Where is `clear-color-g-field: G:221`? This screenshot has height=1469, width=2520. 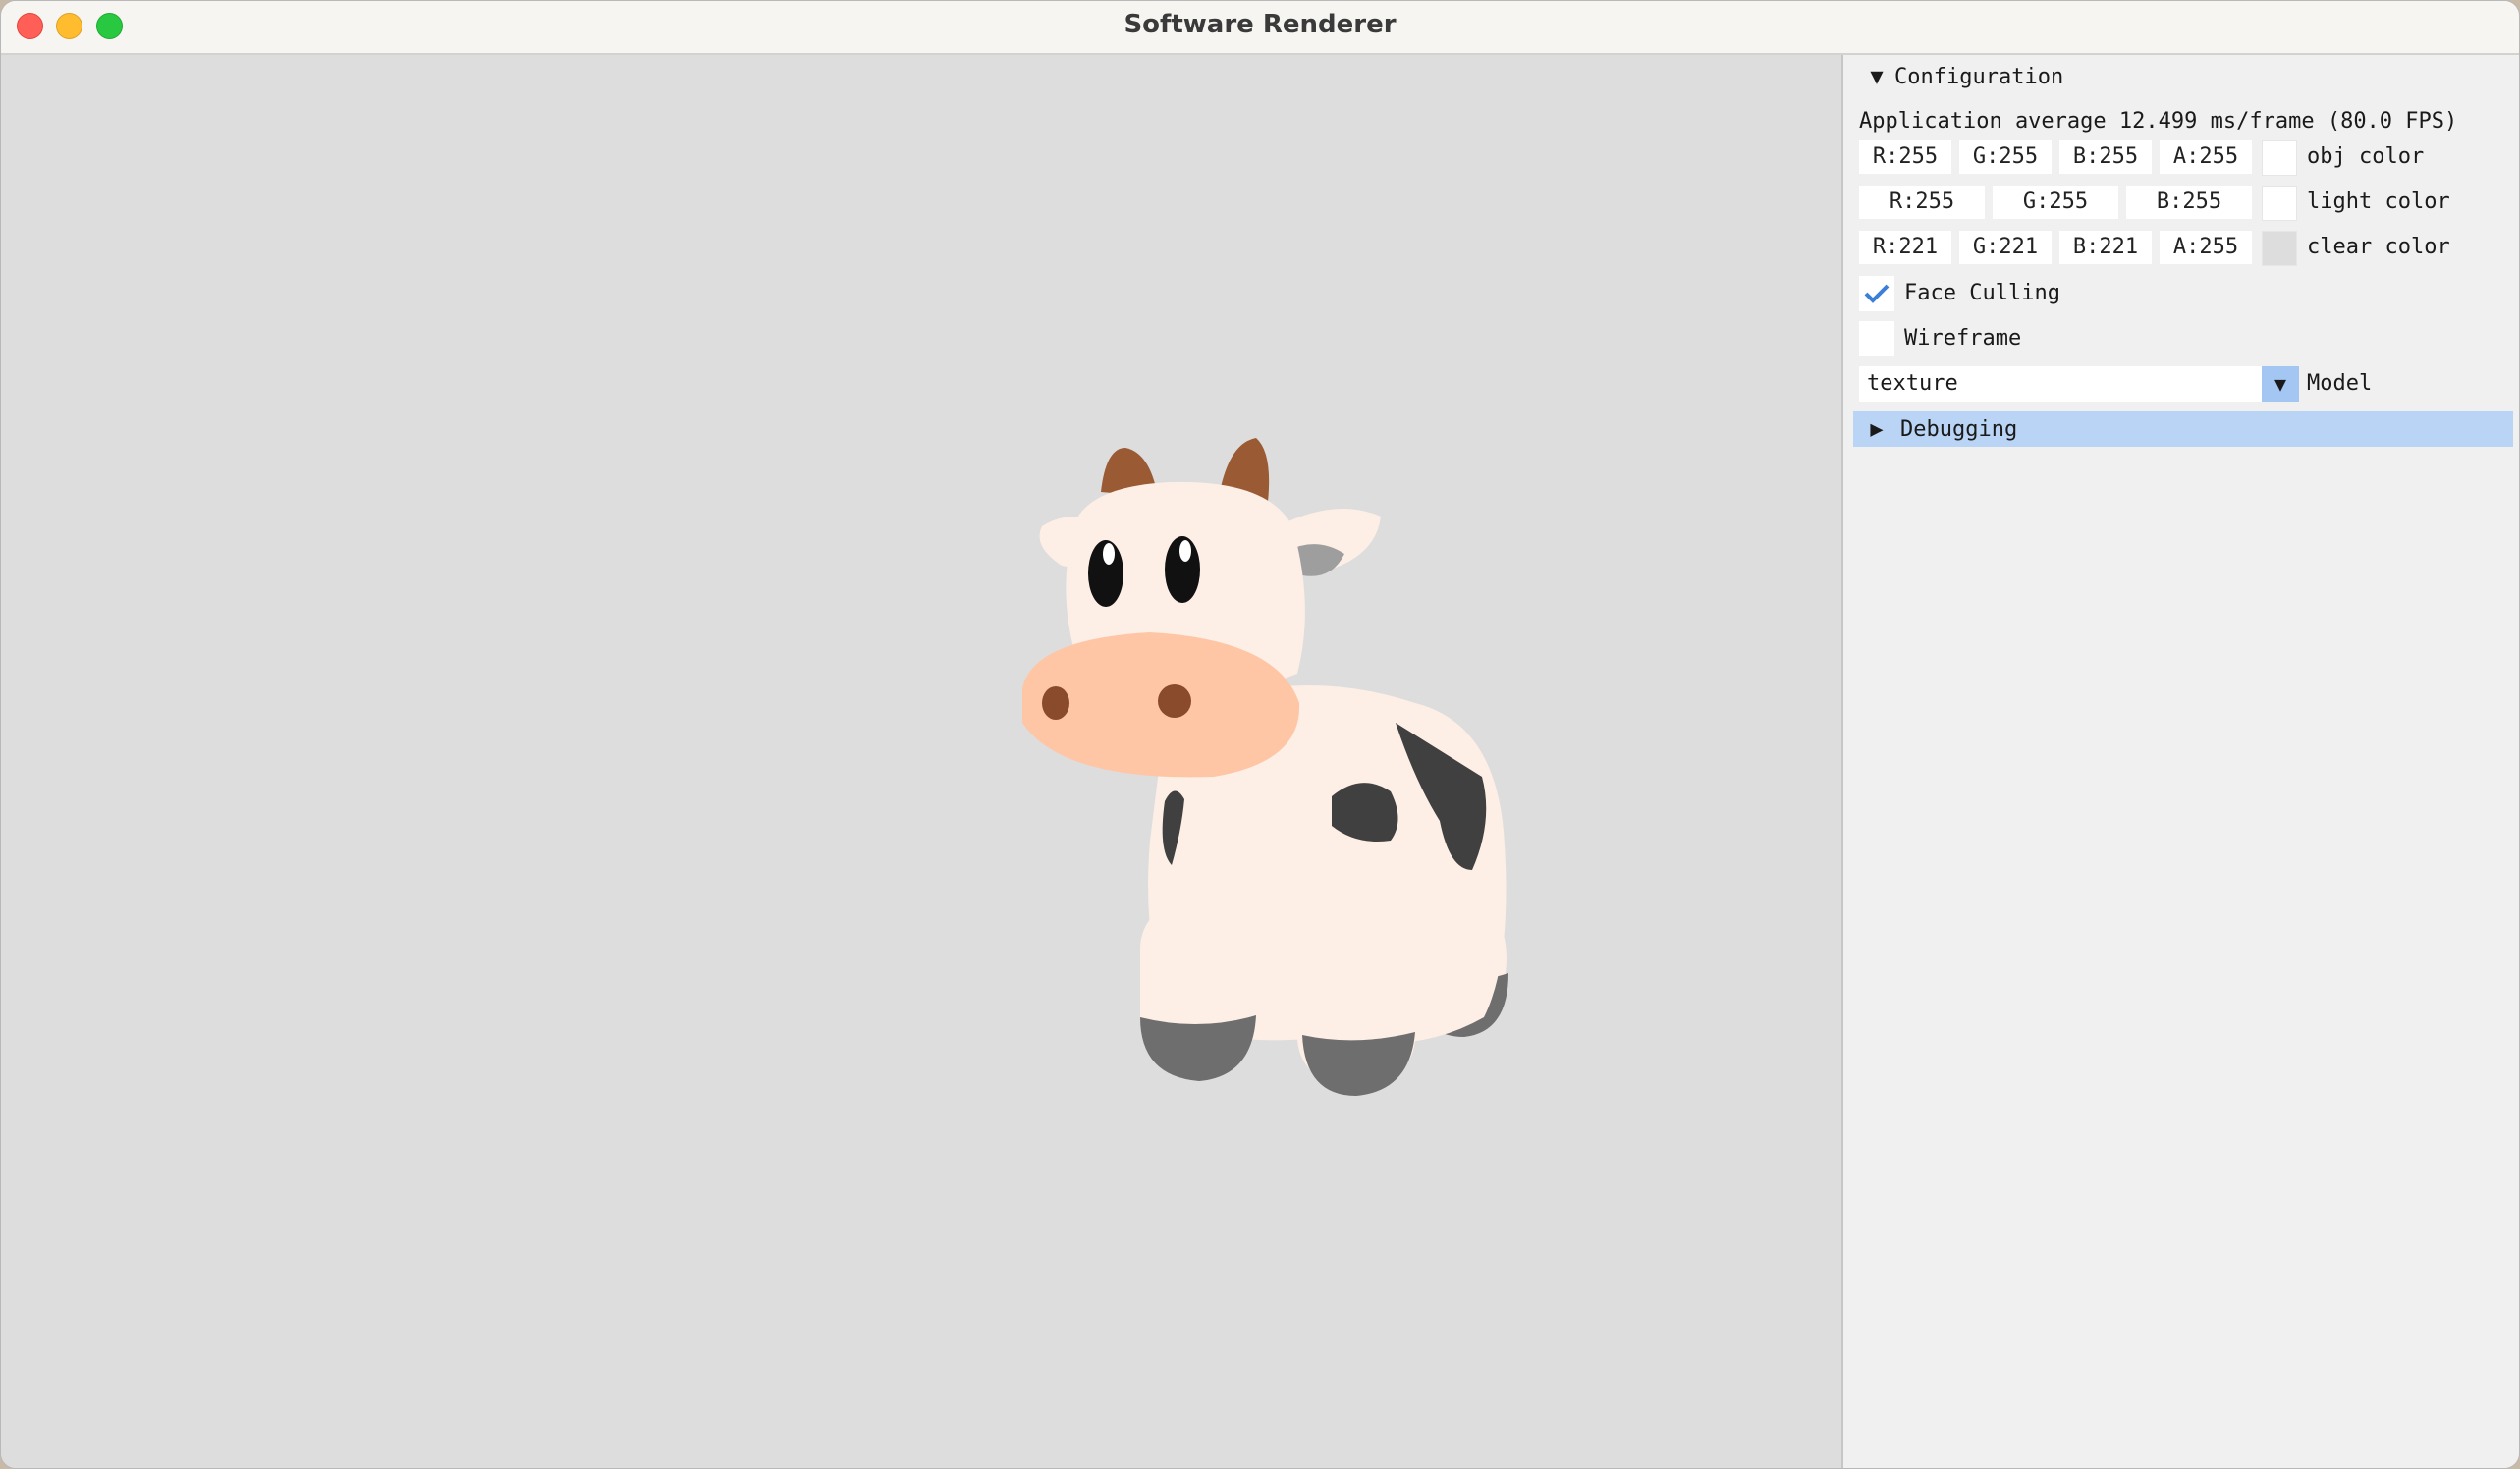 clear-color-g-field: G:221 is located at coordinates (2005, 247).